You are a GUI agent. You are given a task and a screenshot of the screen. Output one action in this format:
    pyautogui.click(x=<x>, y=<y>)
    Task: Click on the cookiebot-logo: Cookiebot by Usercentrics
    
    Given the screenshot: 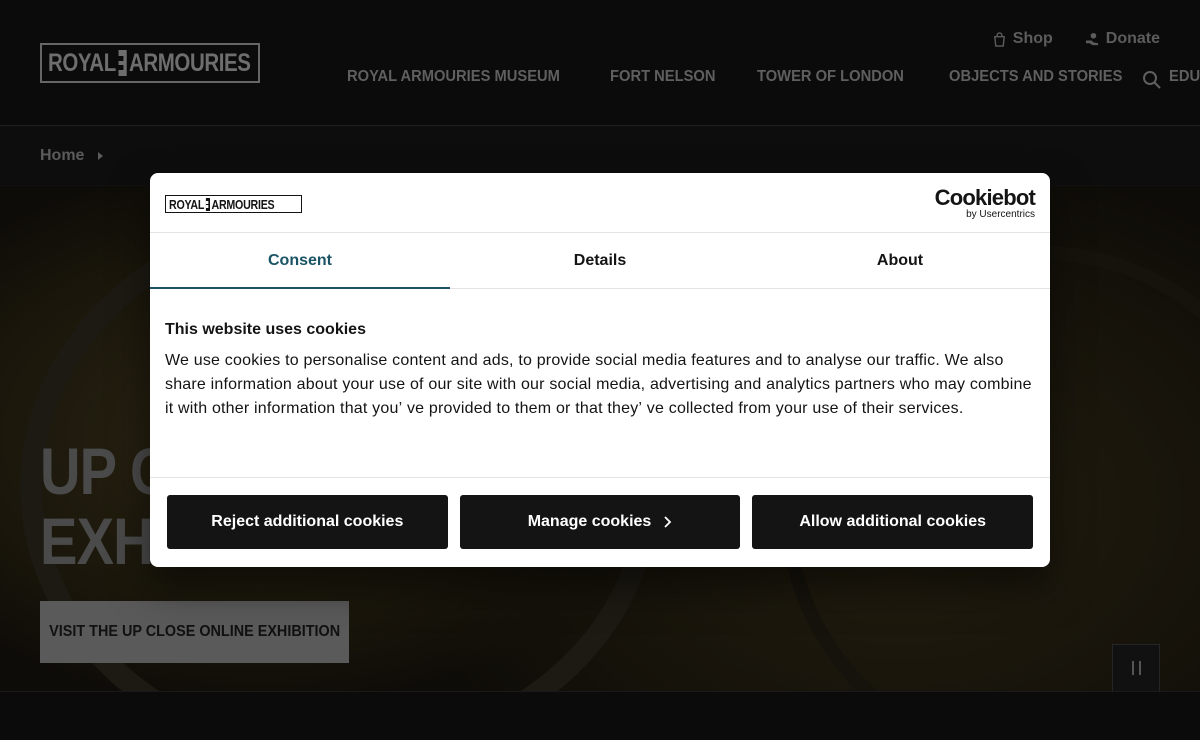 What is the action you would take?
    pyautogui.click(x=985, y=203)
    